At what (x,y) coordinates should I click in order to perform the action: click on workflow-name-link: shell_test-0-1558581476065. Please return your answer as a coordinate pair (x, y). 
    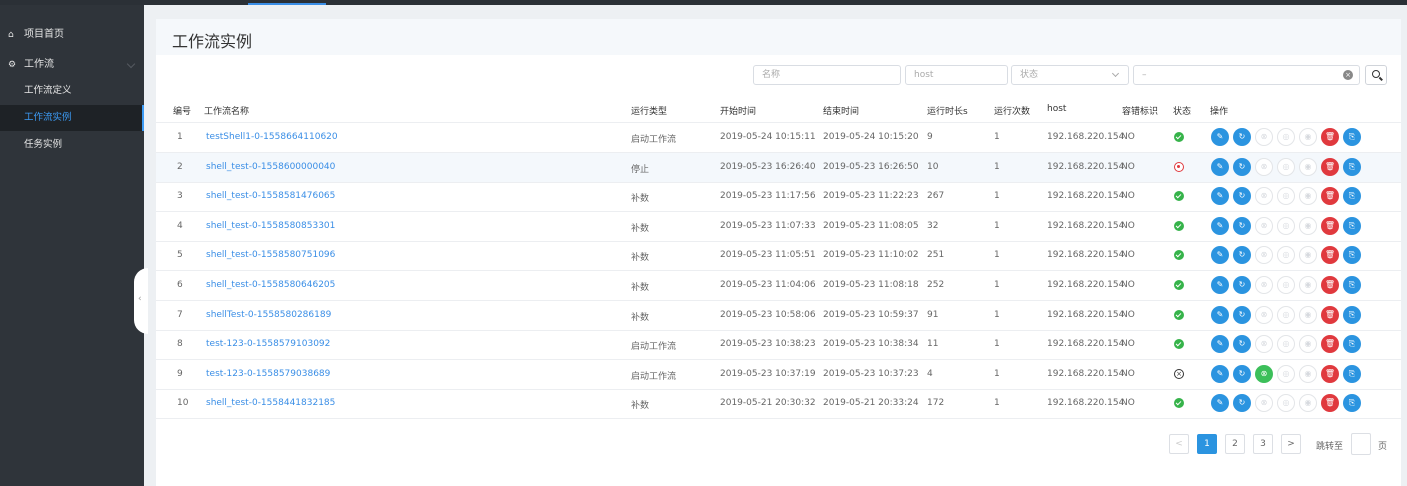
    Looking at the image, I should click on (270, 196).